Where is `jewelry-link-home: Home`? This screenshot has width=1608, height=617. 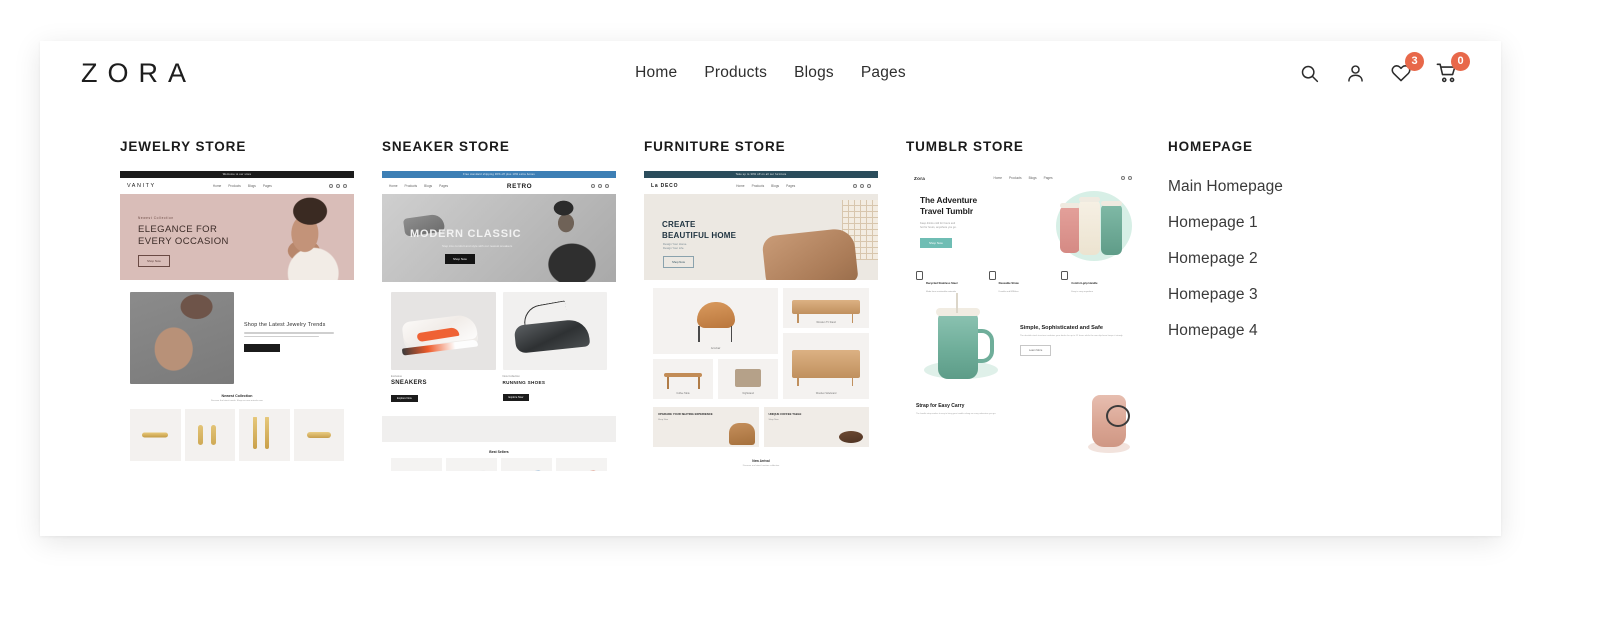
jewelry-link-home: Home is located at coordinates (217, 186).